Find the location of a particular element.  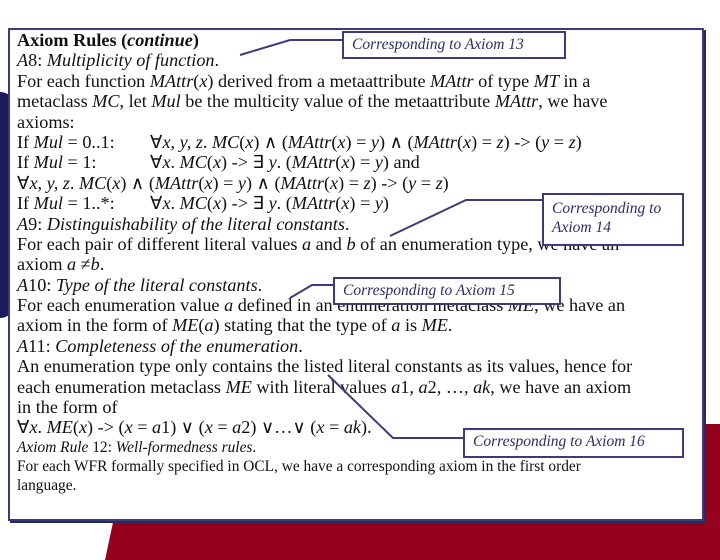

m: b is located at coordinates (95, 264).